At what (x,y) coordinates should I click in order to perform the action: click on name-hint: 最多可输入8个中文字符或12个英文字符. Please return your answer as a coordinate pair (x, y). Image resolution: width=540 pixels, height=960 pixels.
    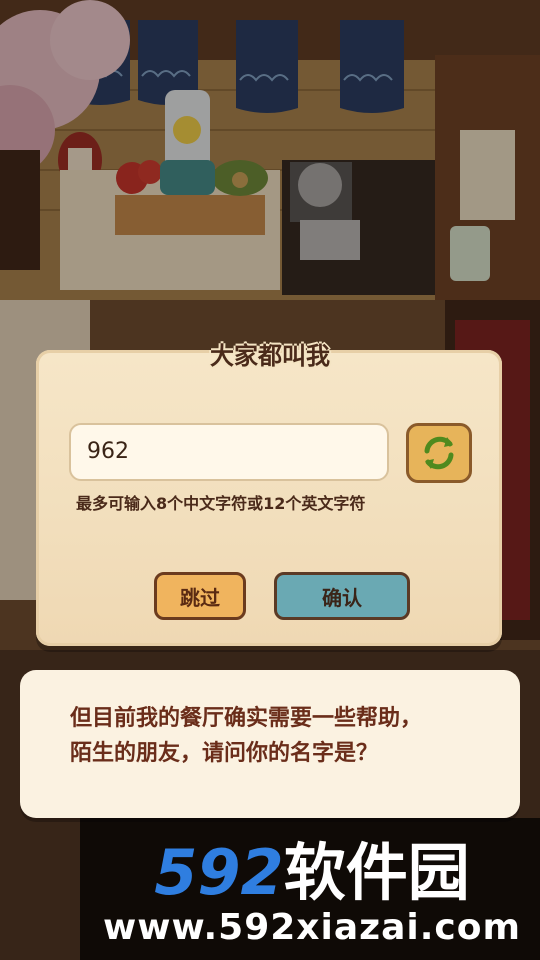
    Looking at the image, I should click on (221, 503).